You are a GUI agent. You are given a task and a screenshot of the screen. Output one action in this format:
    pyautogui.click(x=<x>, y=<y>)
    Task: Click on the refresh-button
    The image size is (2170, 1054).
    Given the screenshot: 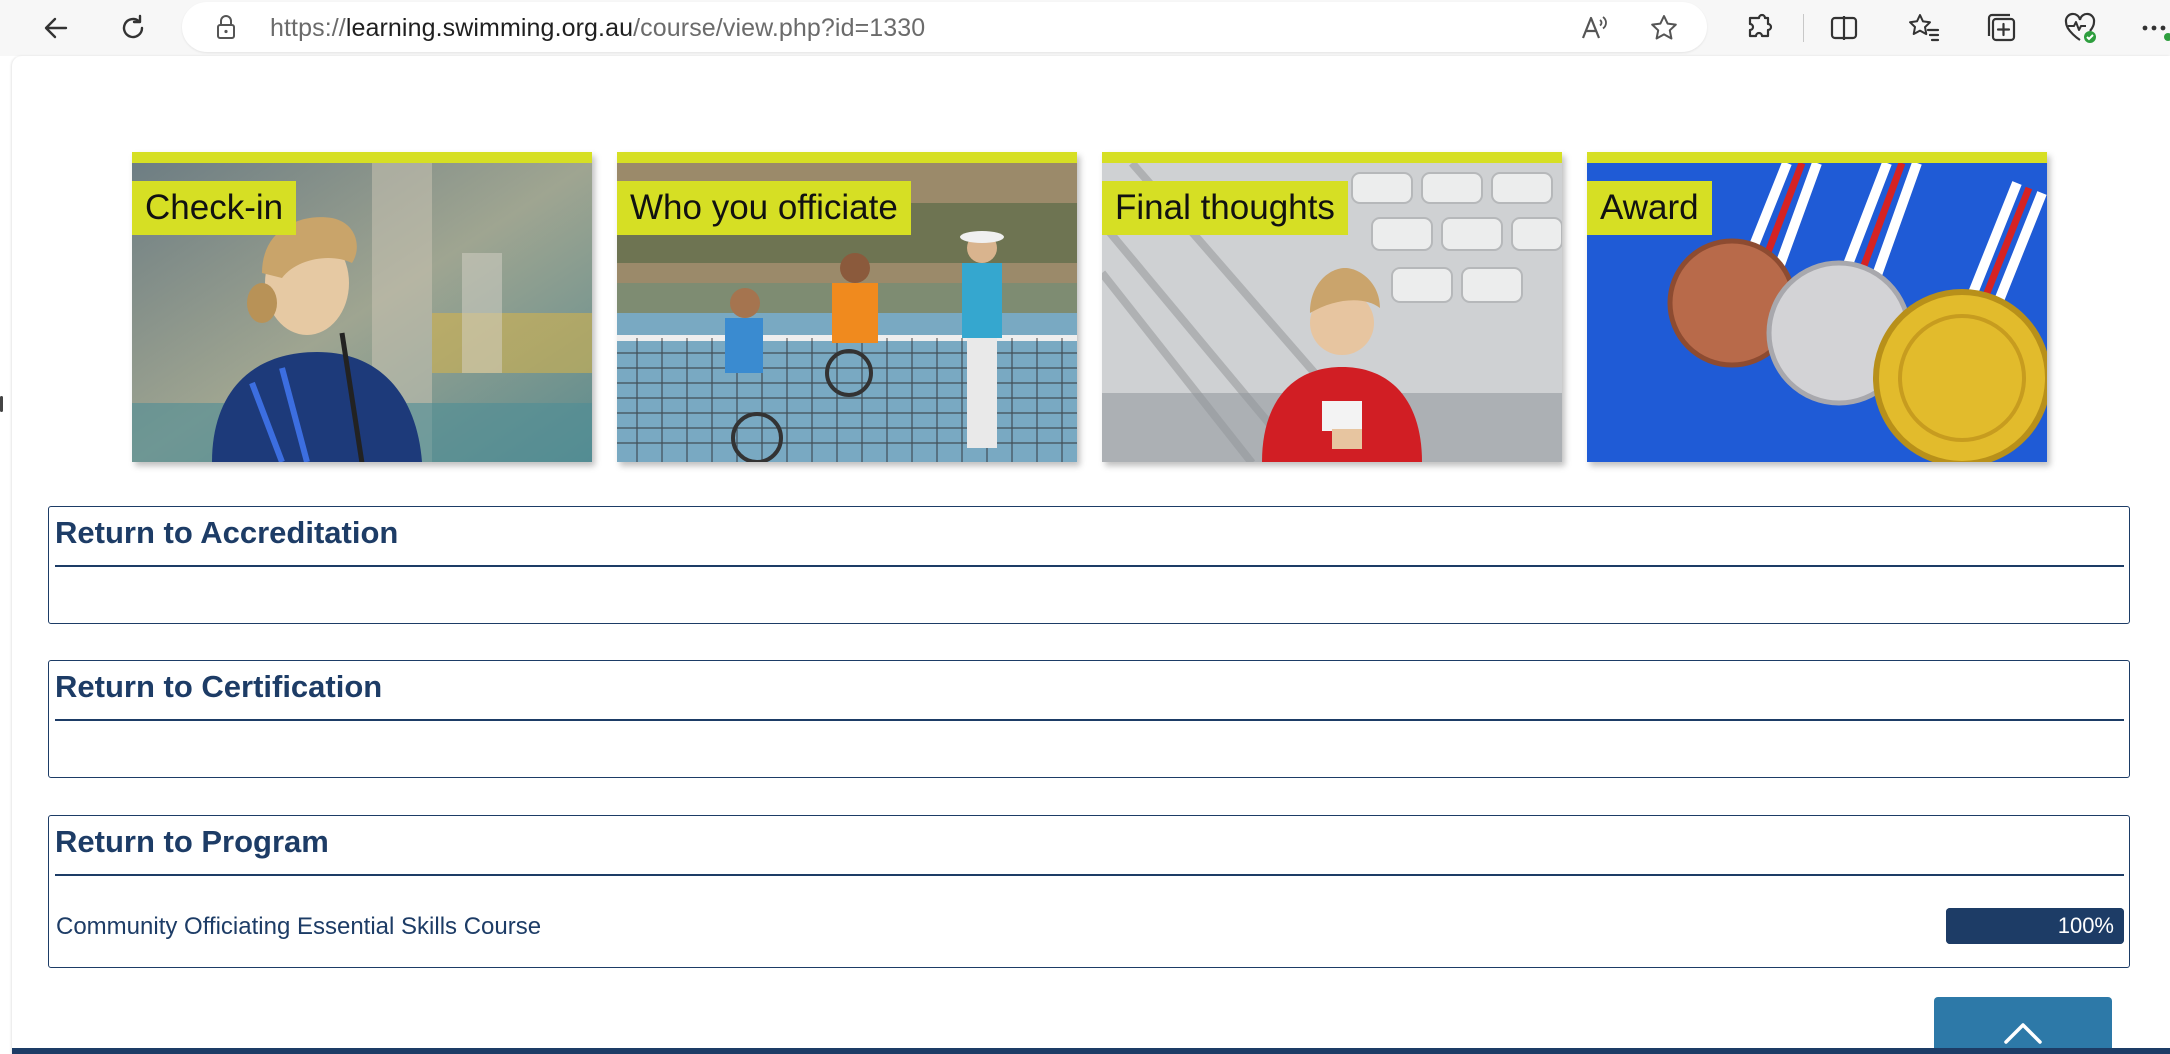 What is the action you would take?
    pyautogui.click(x=133, y=28)
    